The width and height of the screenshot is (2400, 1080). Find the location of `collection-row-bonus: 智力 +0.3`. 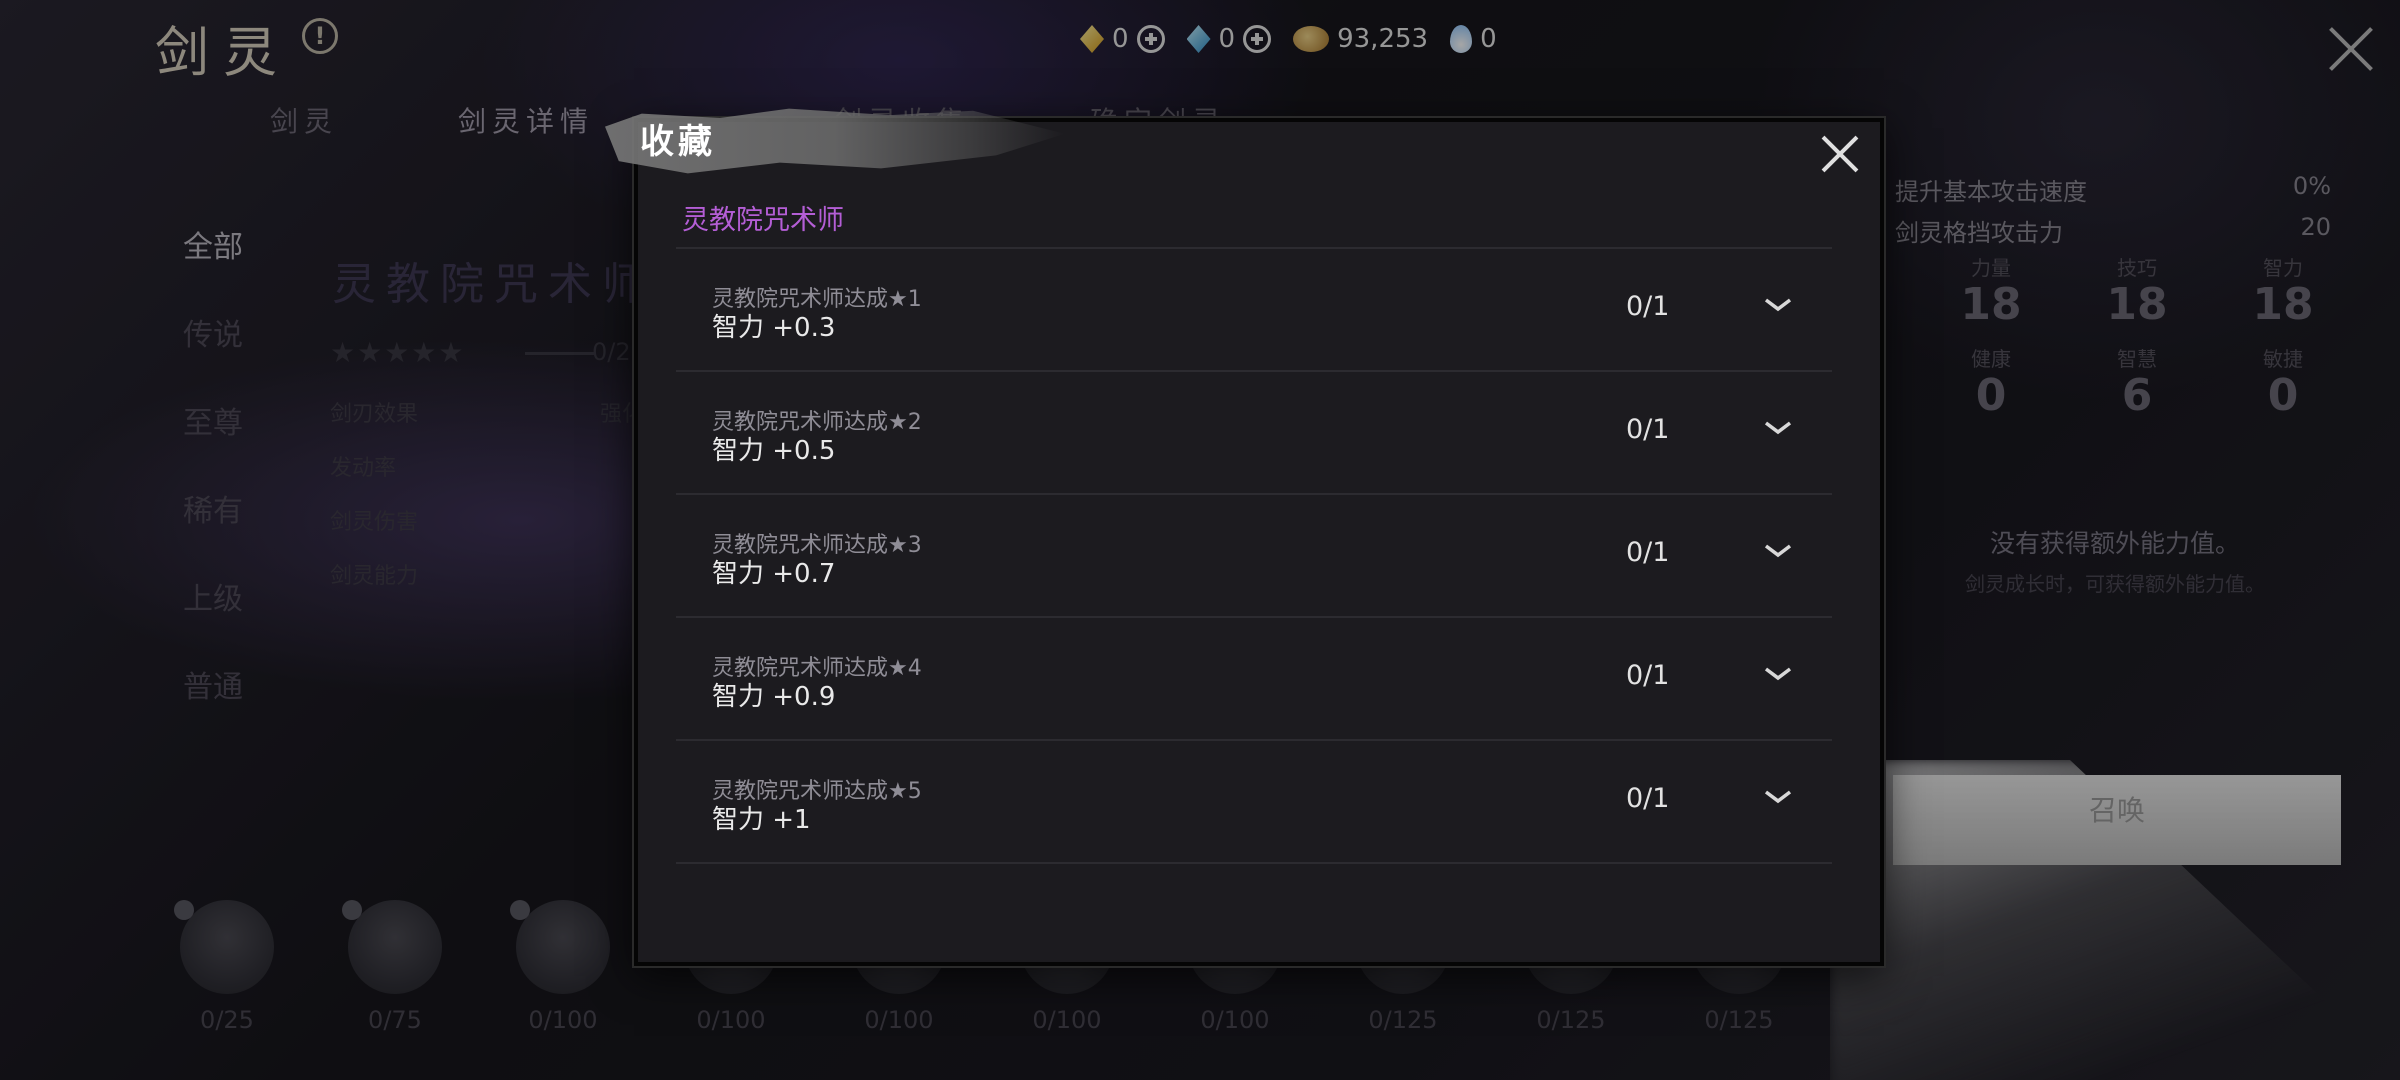

collection-row-bonus: 智力 +0.3 is located at coordinates (774, 328).